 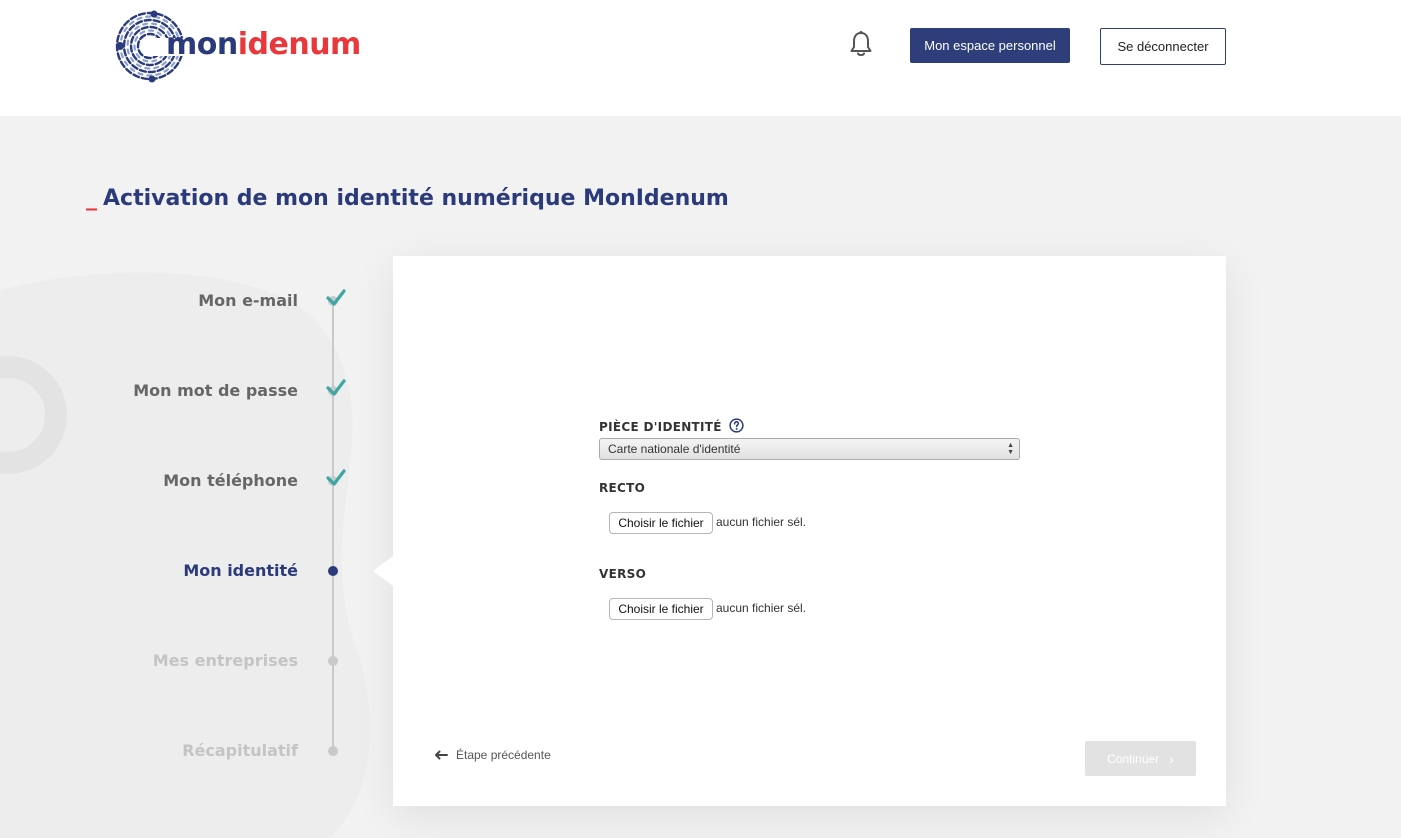 I want to click on logo-text-mon: mon, so click(x=202, y=44).